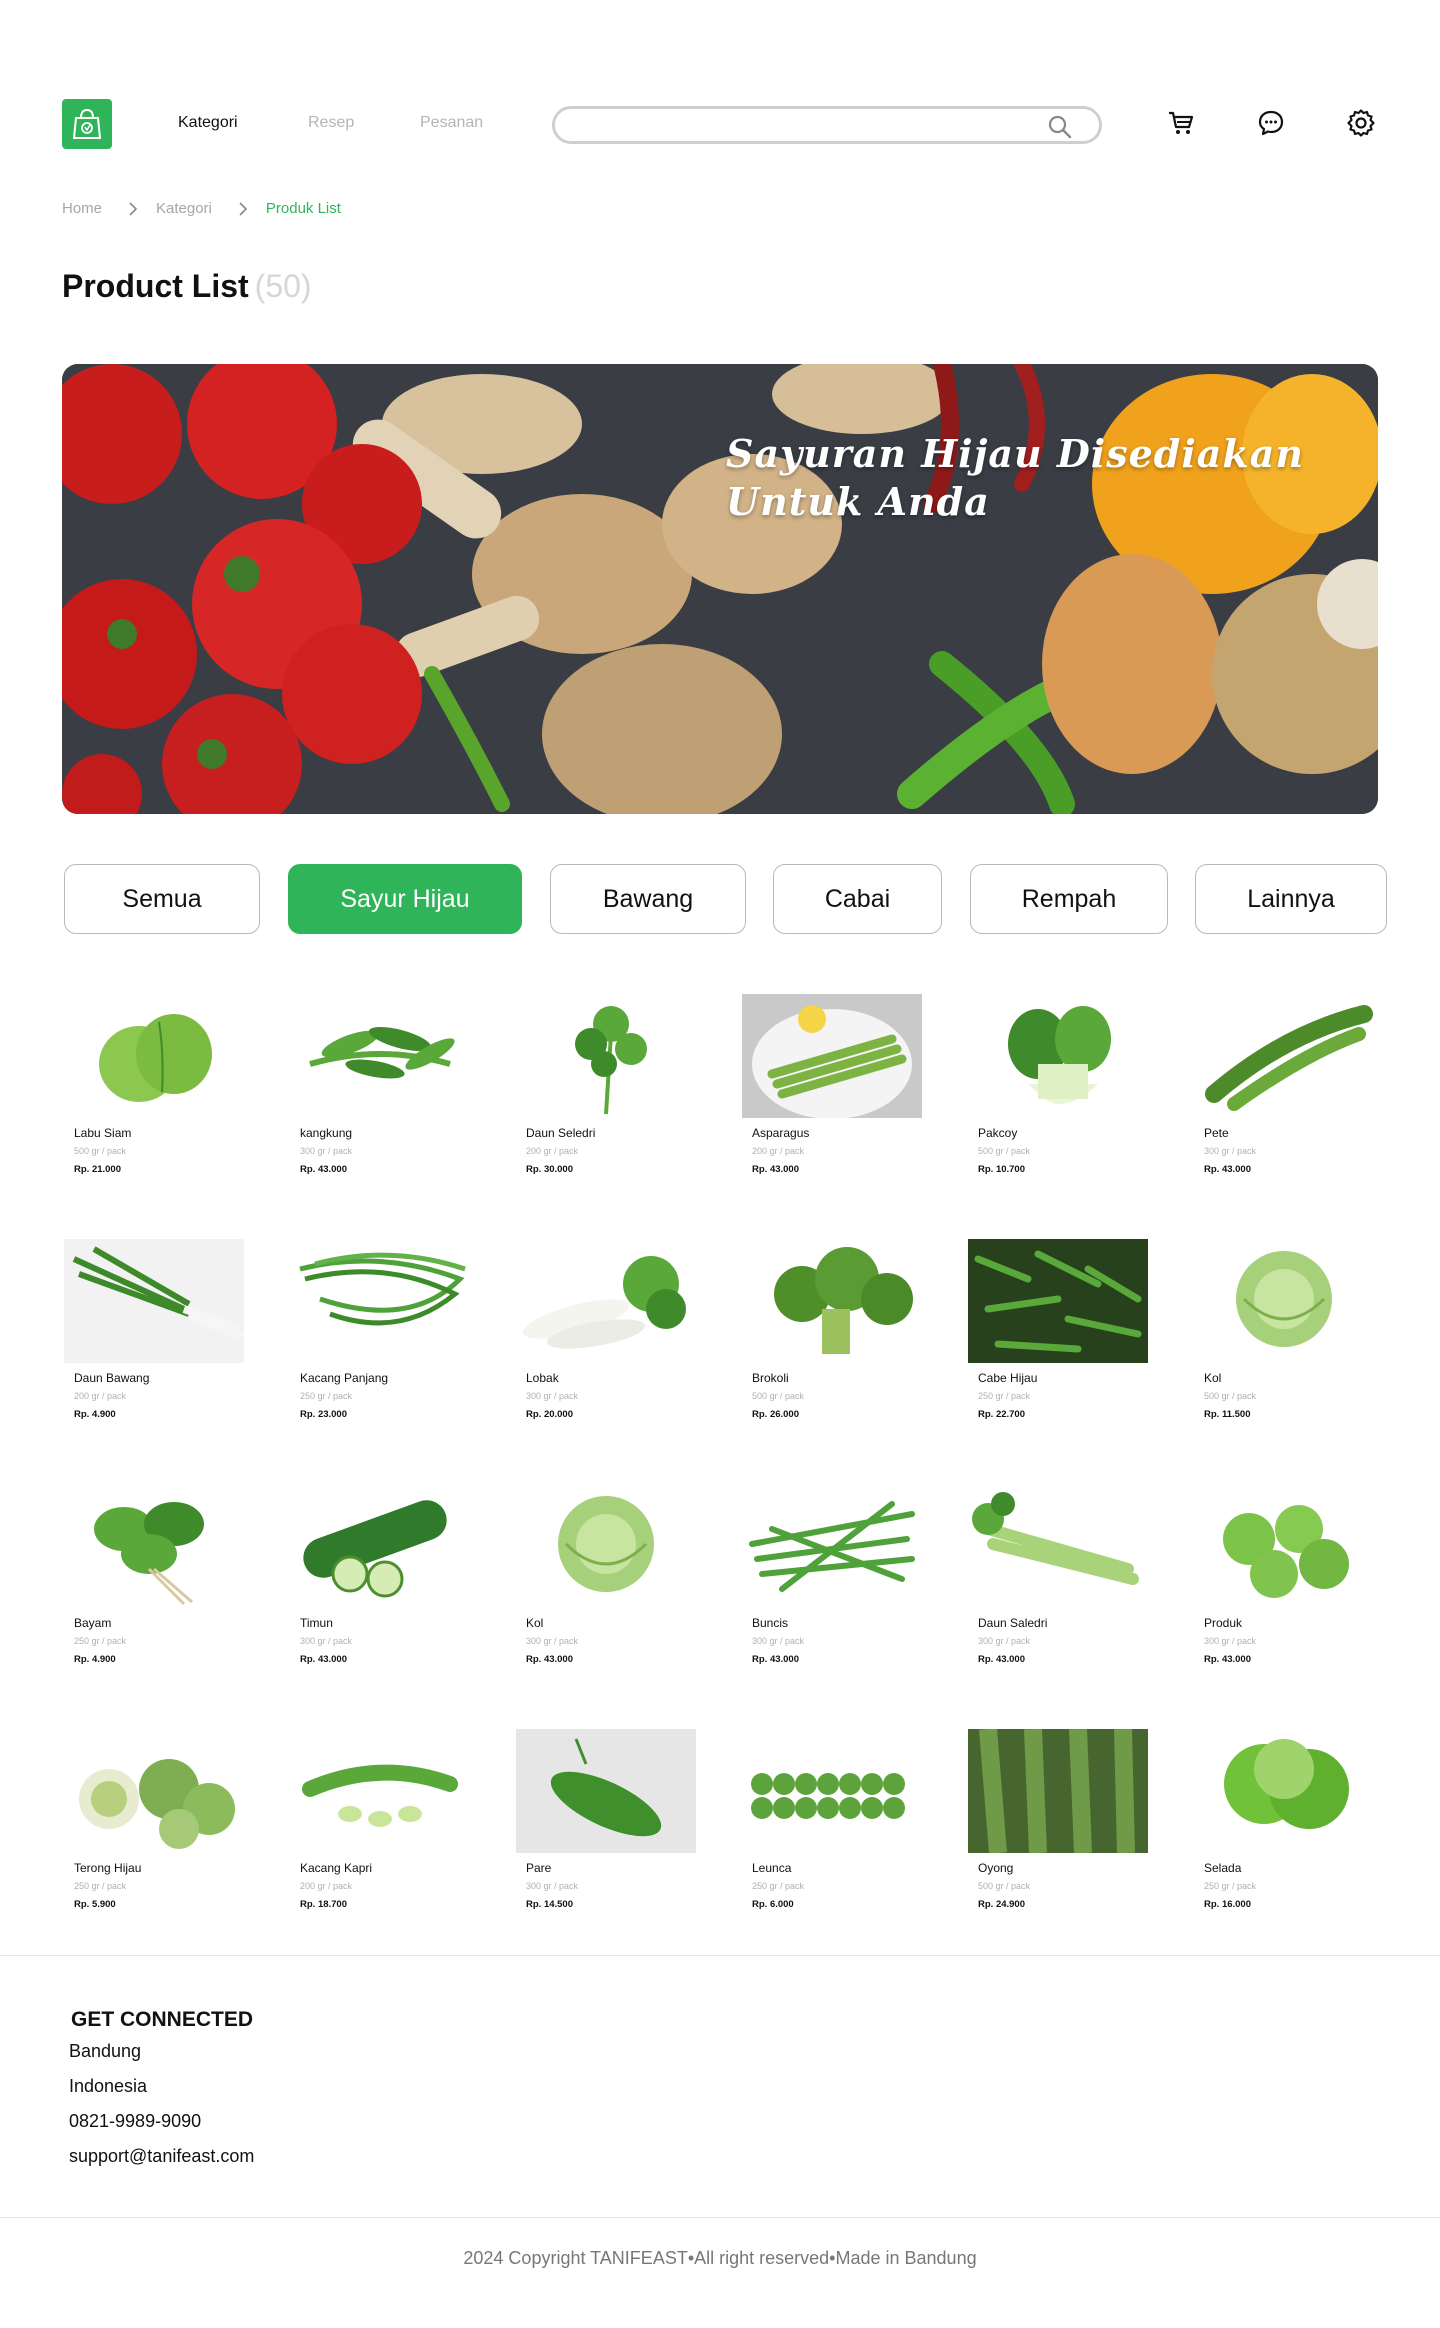  I want to click on product-card: Oyong 500 gr / pack Rp. 24.900, so click(1058, 1829).